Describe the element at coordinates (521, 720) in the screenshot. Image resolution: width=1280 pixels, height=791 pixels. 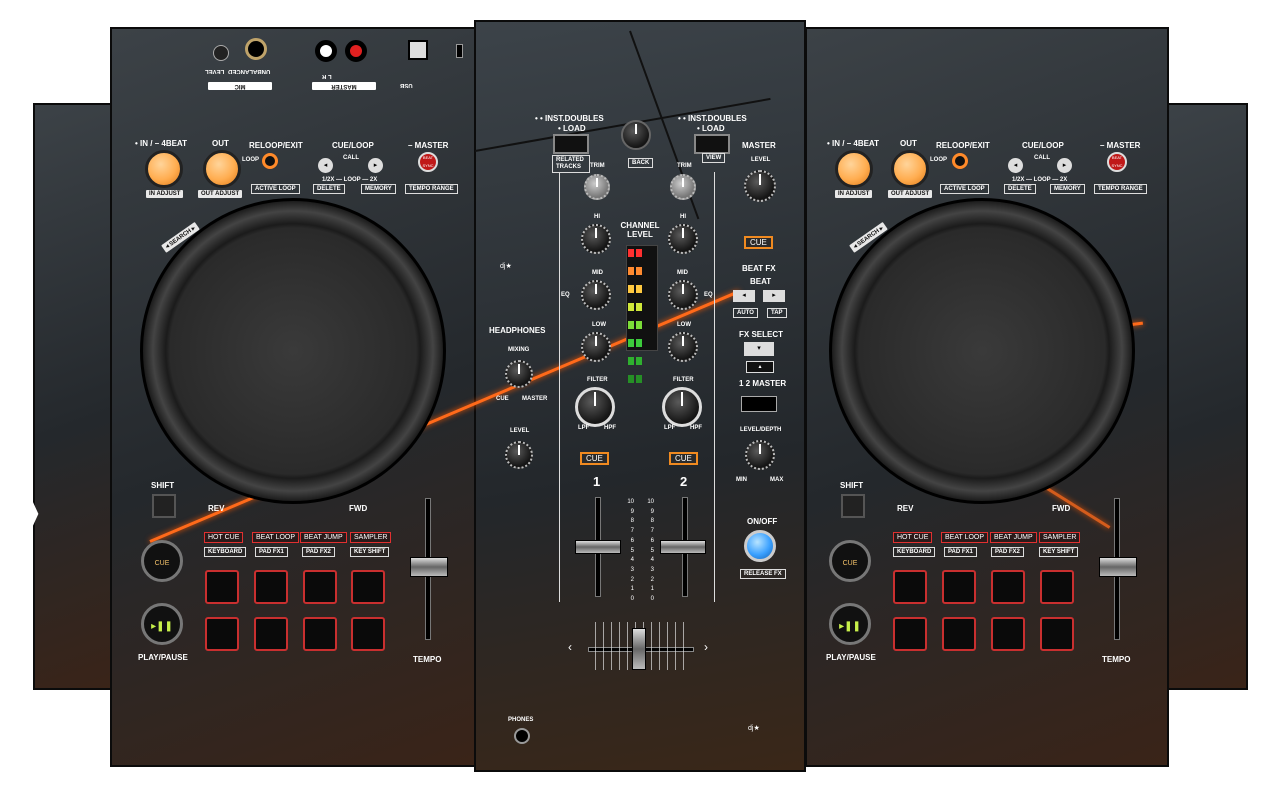
I see `phones-label: PHONES` at that location.